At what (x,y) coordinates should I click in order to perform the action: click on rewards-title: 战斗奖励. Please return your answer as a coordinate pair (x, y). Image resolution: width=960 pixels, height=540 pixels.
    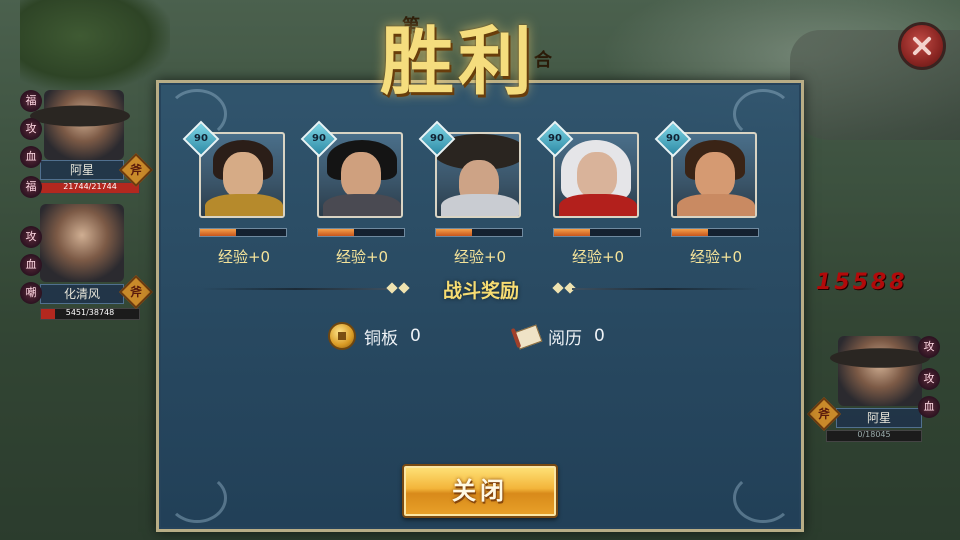
    Looking at the image, I should click on (480, 291).